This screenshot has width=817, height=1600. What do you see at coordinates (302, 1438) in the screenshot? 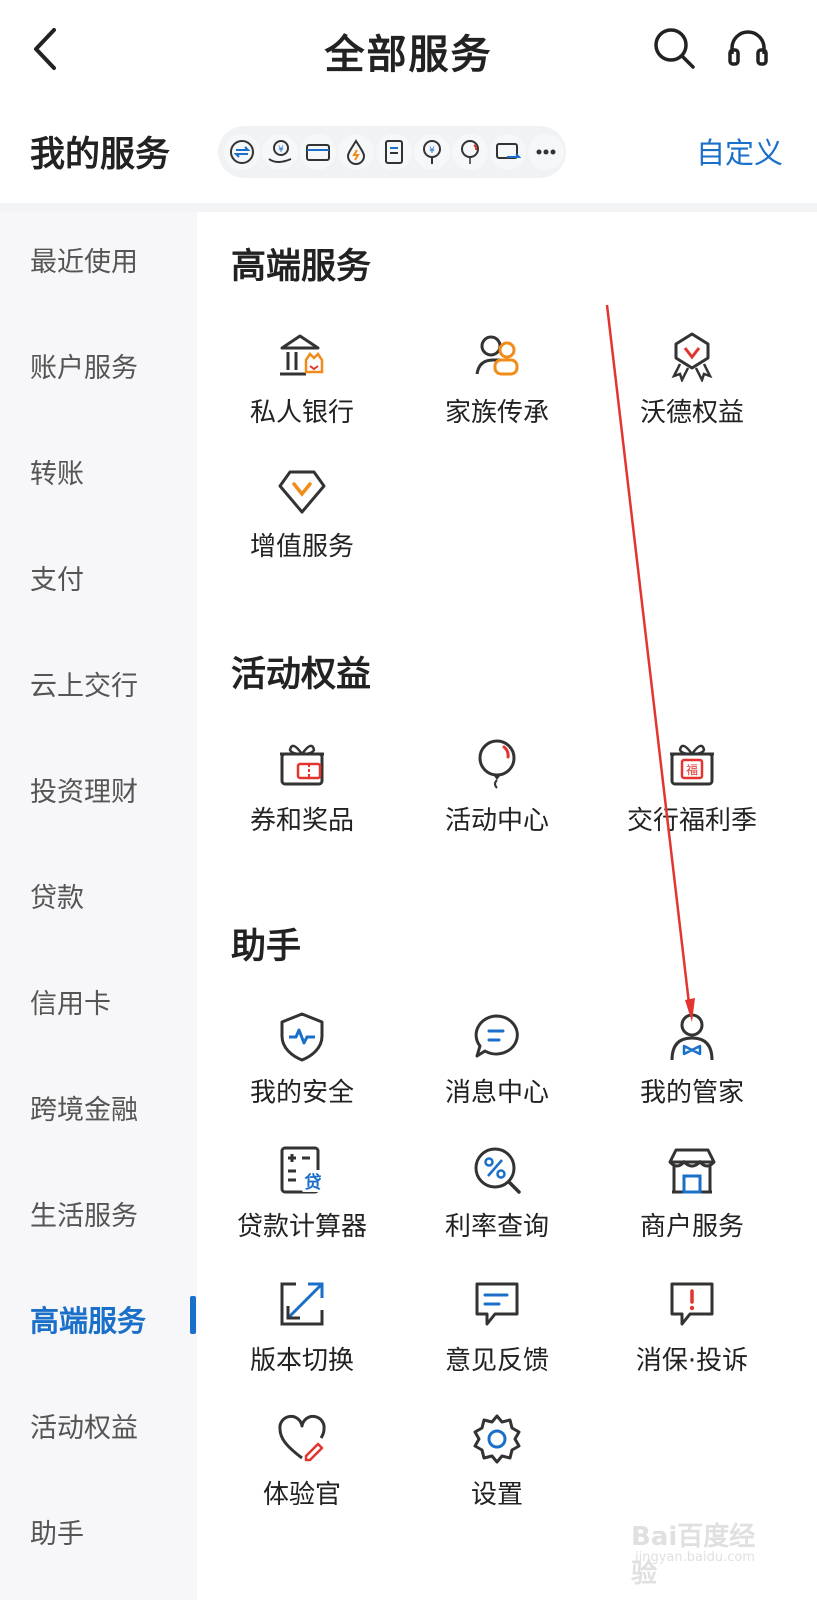
I see `heart-edit-icon` at bounding box center [302, 1438].